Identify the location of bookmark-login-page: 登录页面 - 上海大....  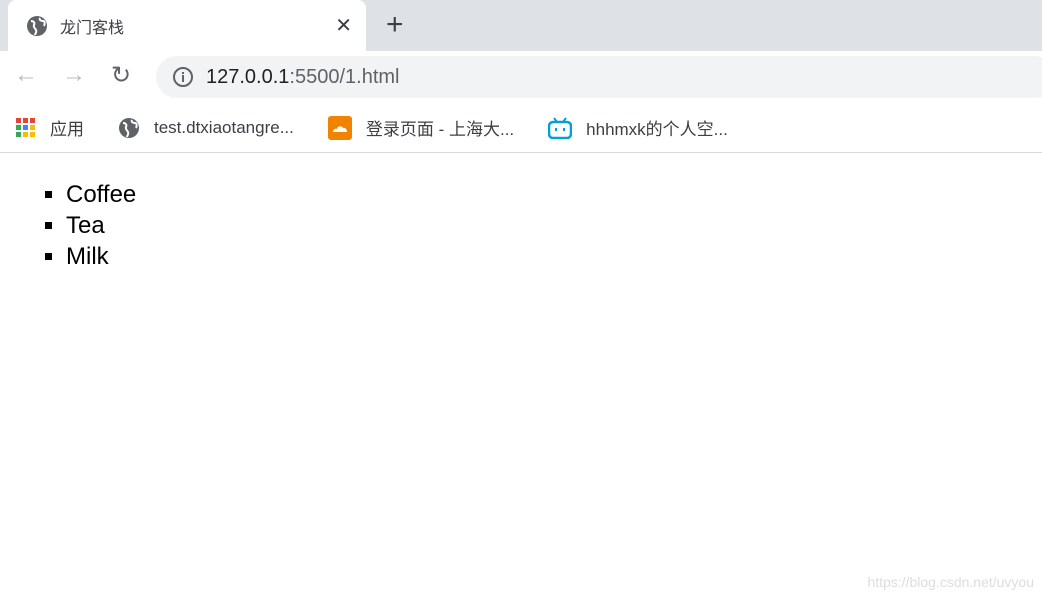
(421, 127).